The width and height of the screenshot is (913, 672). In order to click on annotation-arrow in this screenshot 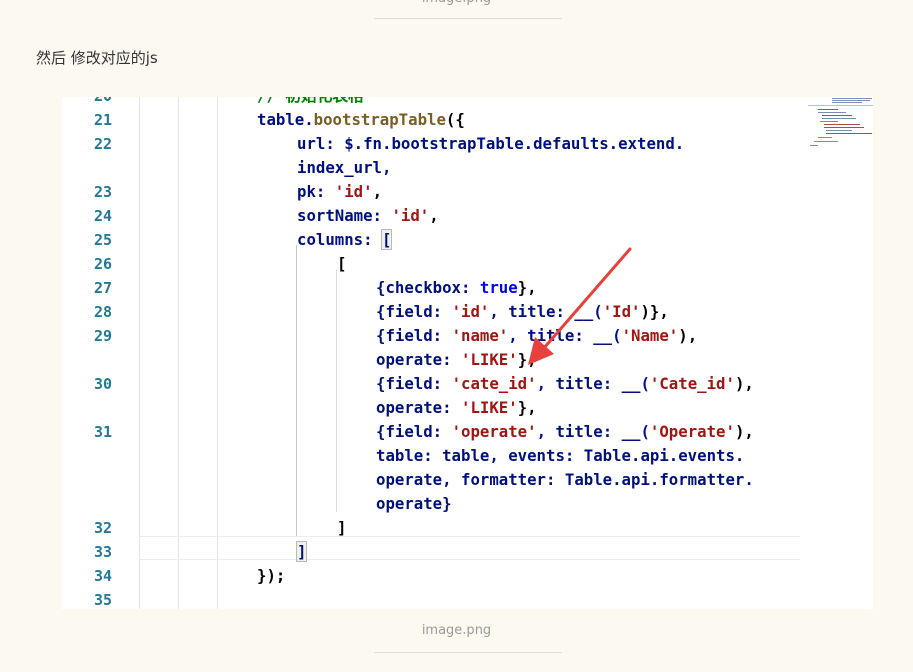, I will do `click(580, 306)`.